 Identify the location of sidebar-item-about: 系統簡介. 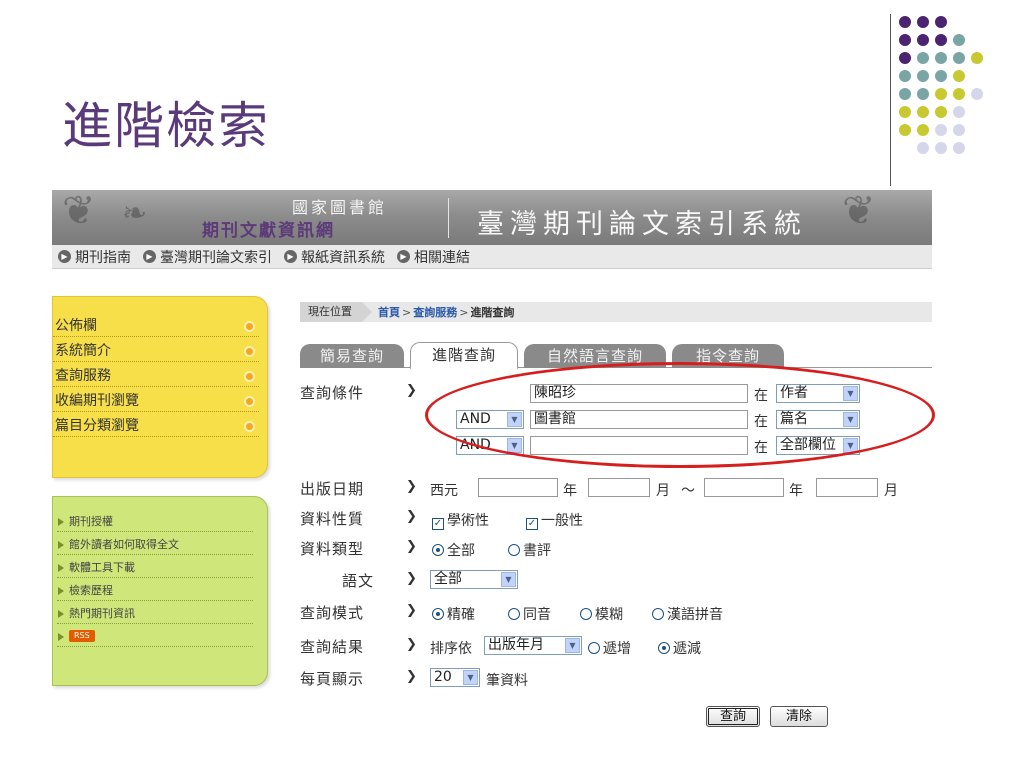
(156, 351).